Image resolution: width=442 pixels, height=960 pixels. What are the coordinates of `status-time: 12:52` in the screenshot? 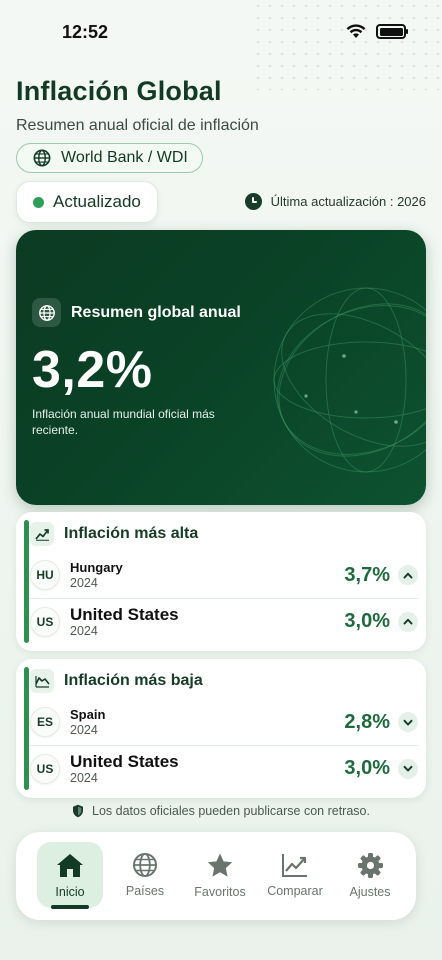 It's located at (85, 32).